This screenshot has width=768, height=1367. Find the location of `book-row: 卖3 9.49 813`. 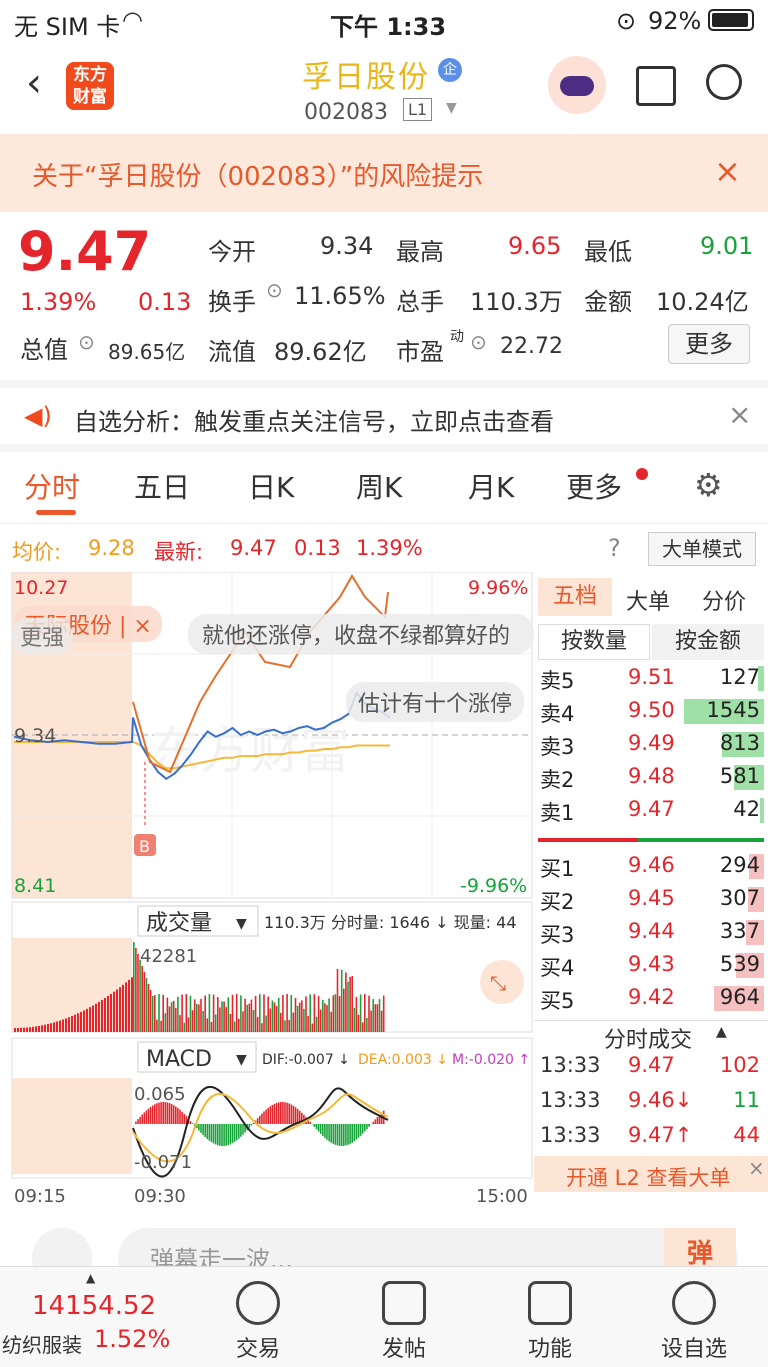

book-row: 卖3 9.49 813 is located at coordinates (651, 744).